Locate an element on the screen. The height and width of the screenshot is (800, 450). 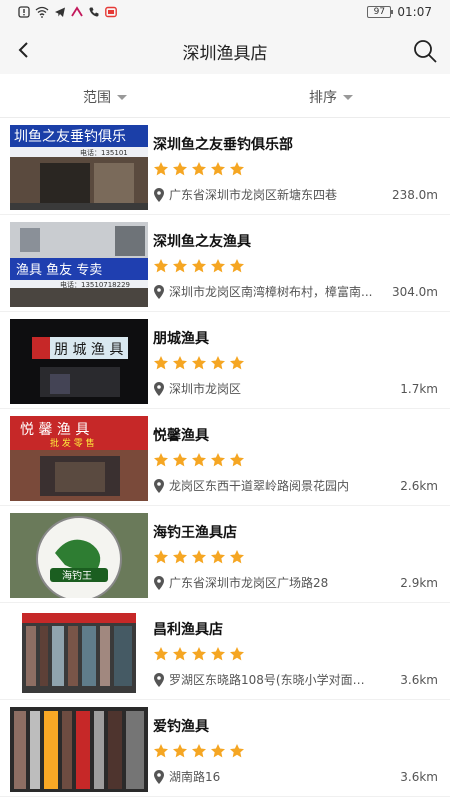
store-list-item: 海钓王 海钓王渔具店 广东省深圳市龙岗区广场路28 2.9km is located at coordinates (225, 554).